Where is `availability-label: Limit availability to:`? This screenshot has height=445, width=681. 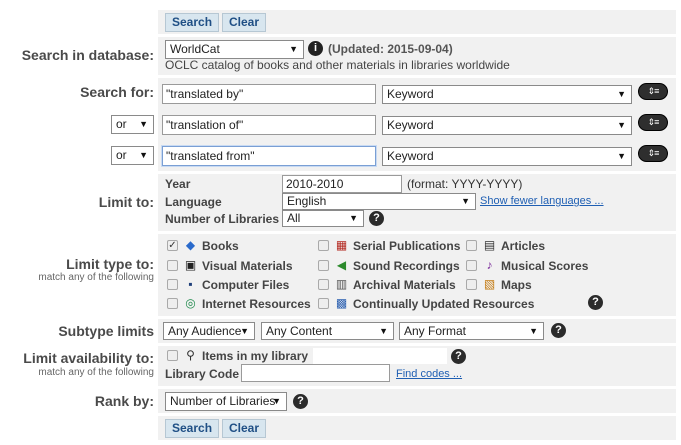 availability-label: Limit availability to: is located at coordinates (88, 358).